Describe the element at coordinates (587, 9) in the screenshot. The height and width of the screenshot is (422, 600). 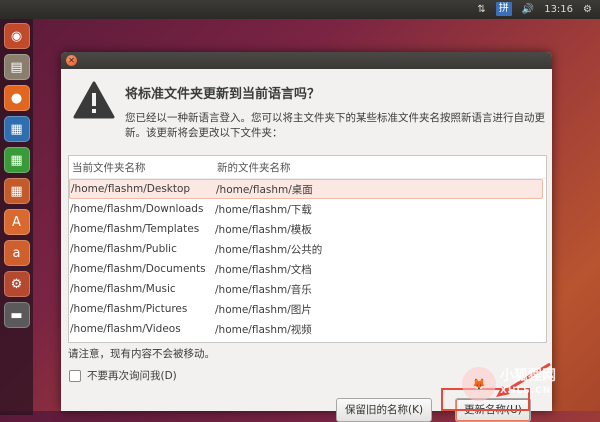
I see `power-gear-icon: ⚙` at that location.